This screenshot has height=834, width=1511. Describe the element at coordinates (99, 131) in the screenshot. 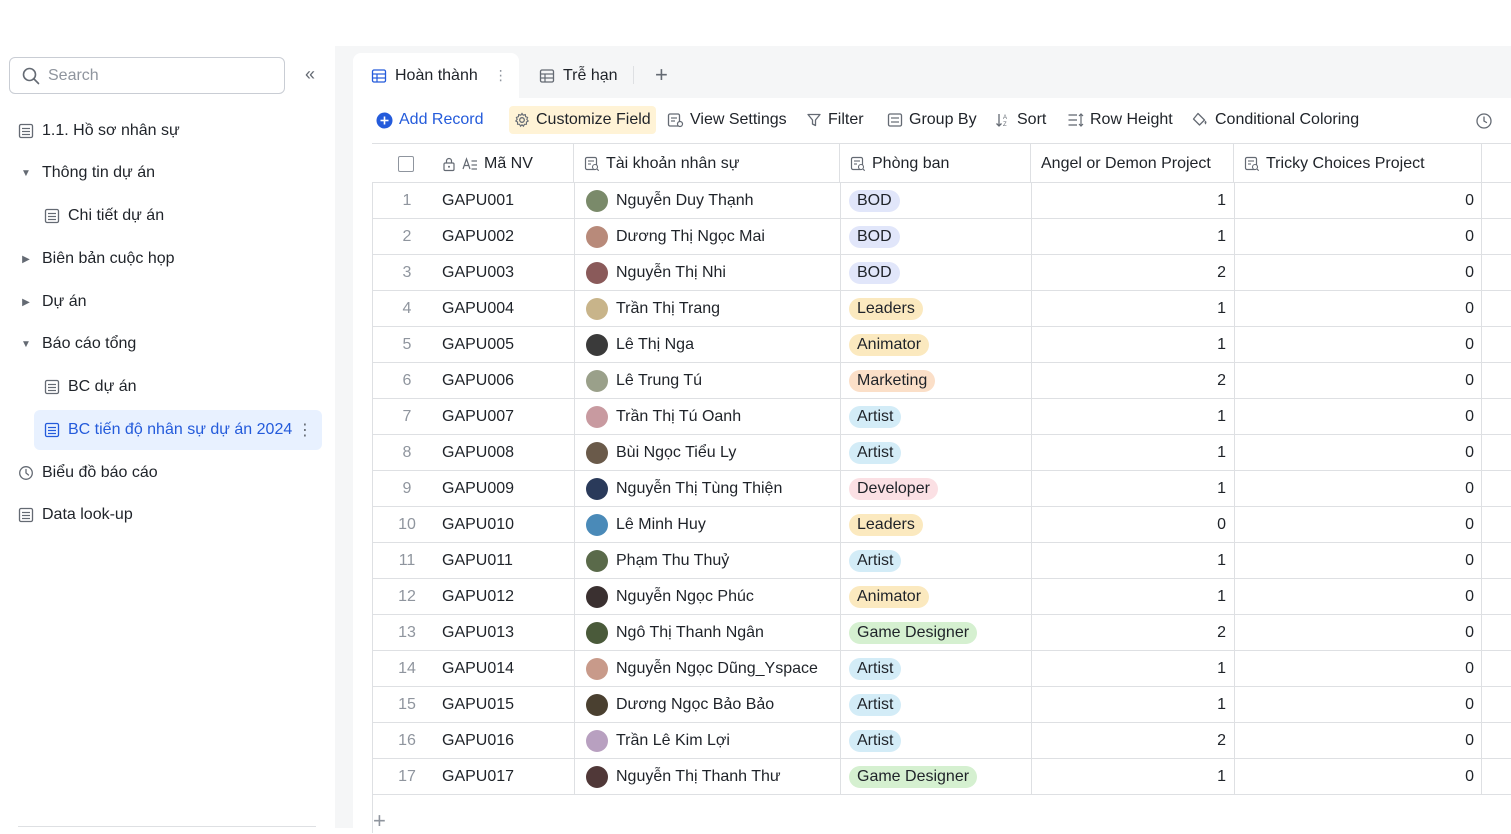

I see `sidebar-item-ho-so-nhan-su: 1.1. Hồ sơ nhân sự` at that location.